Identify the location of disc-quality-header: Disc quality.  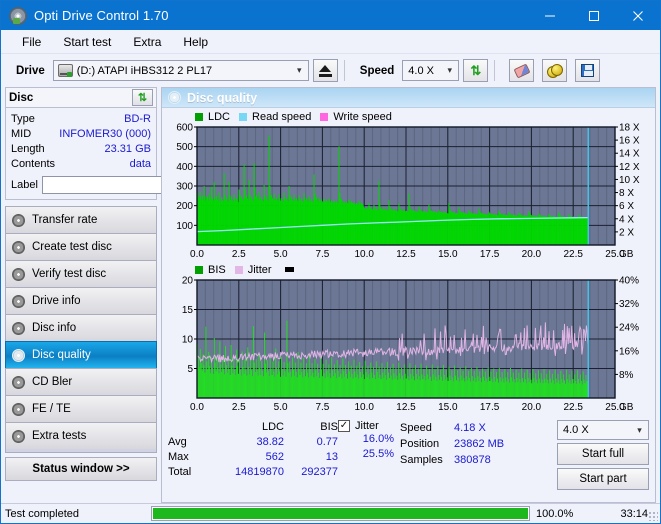
(408, 98).